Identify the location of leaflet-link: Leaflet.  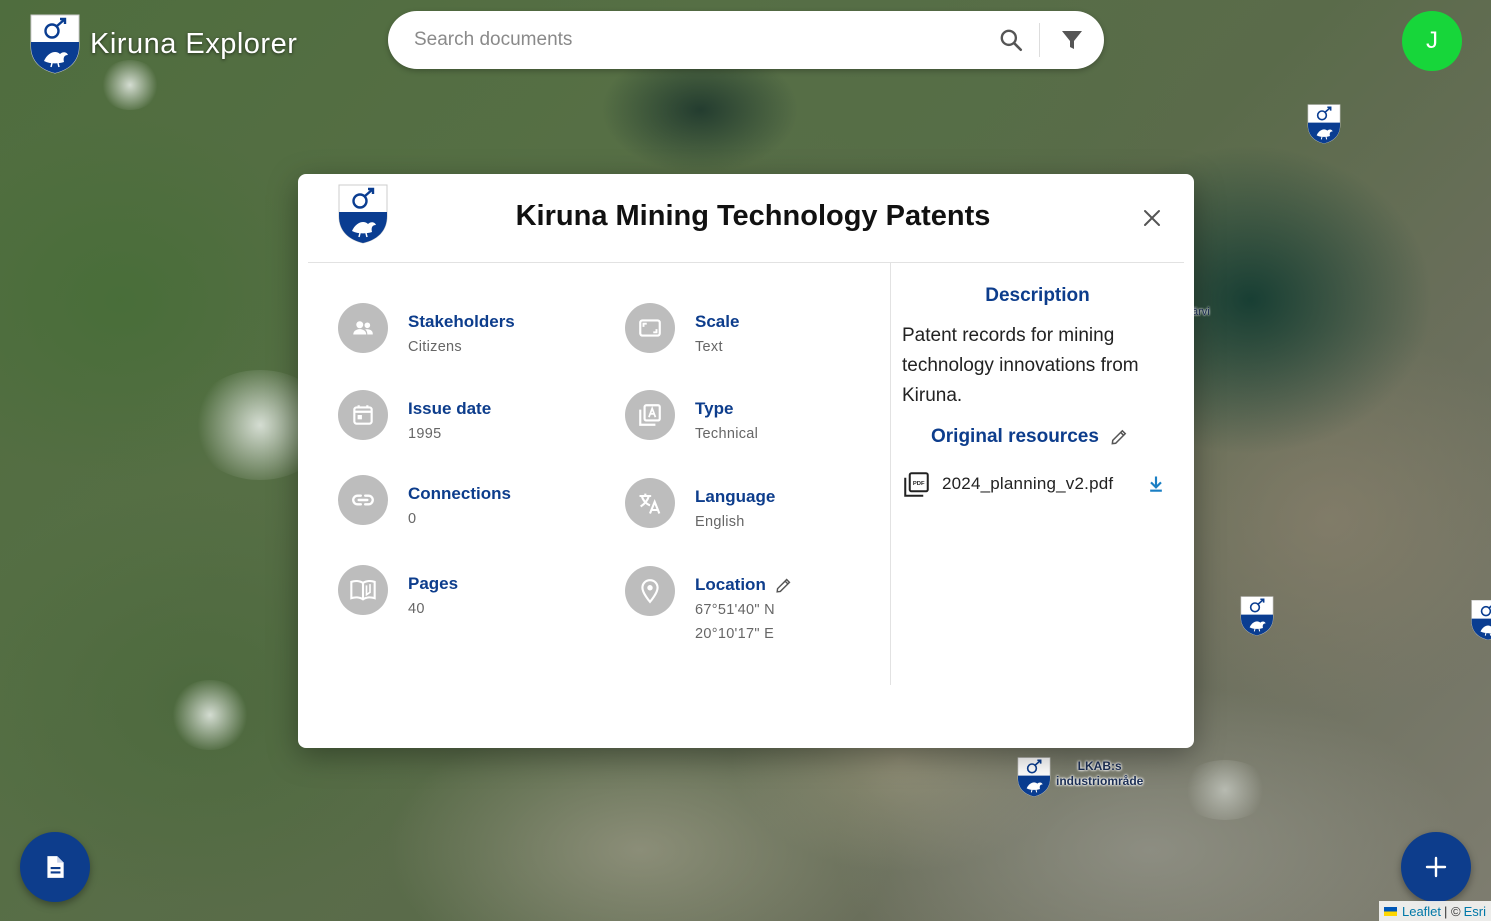
(1421, 911).